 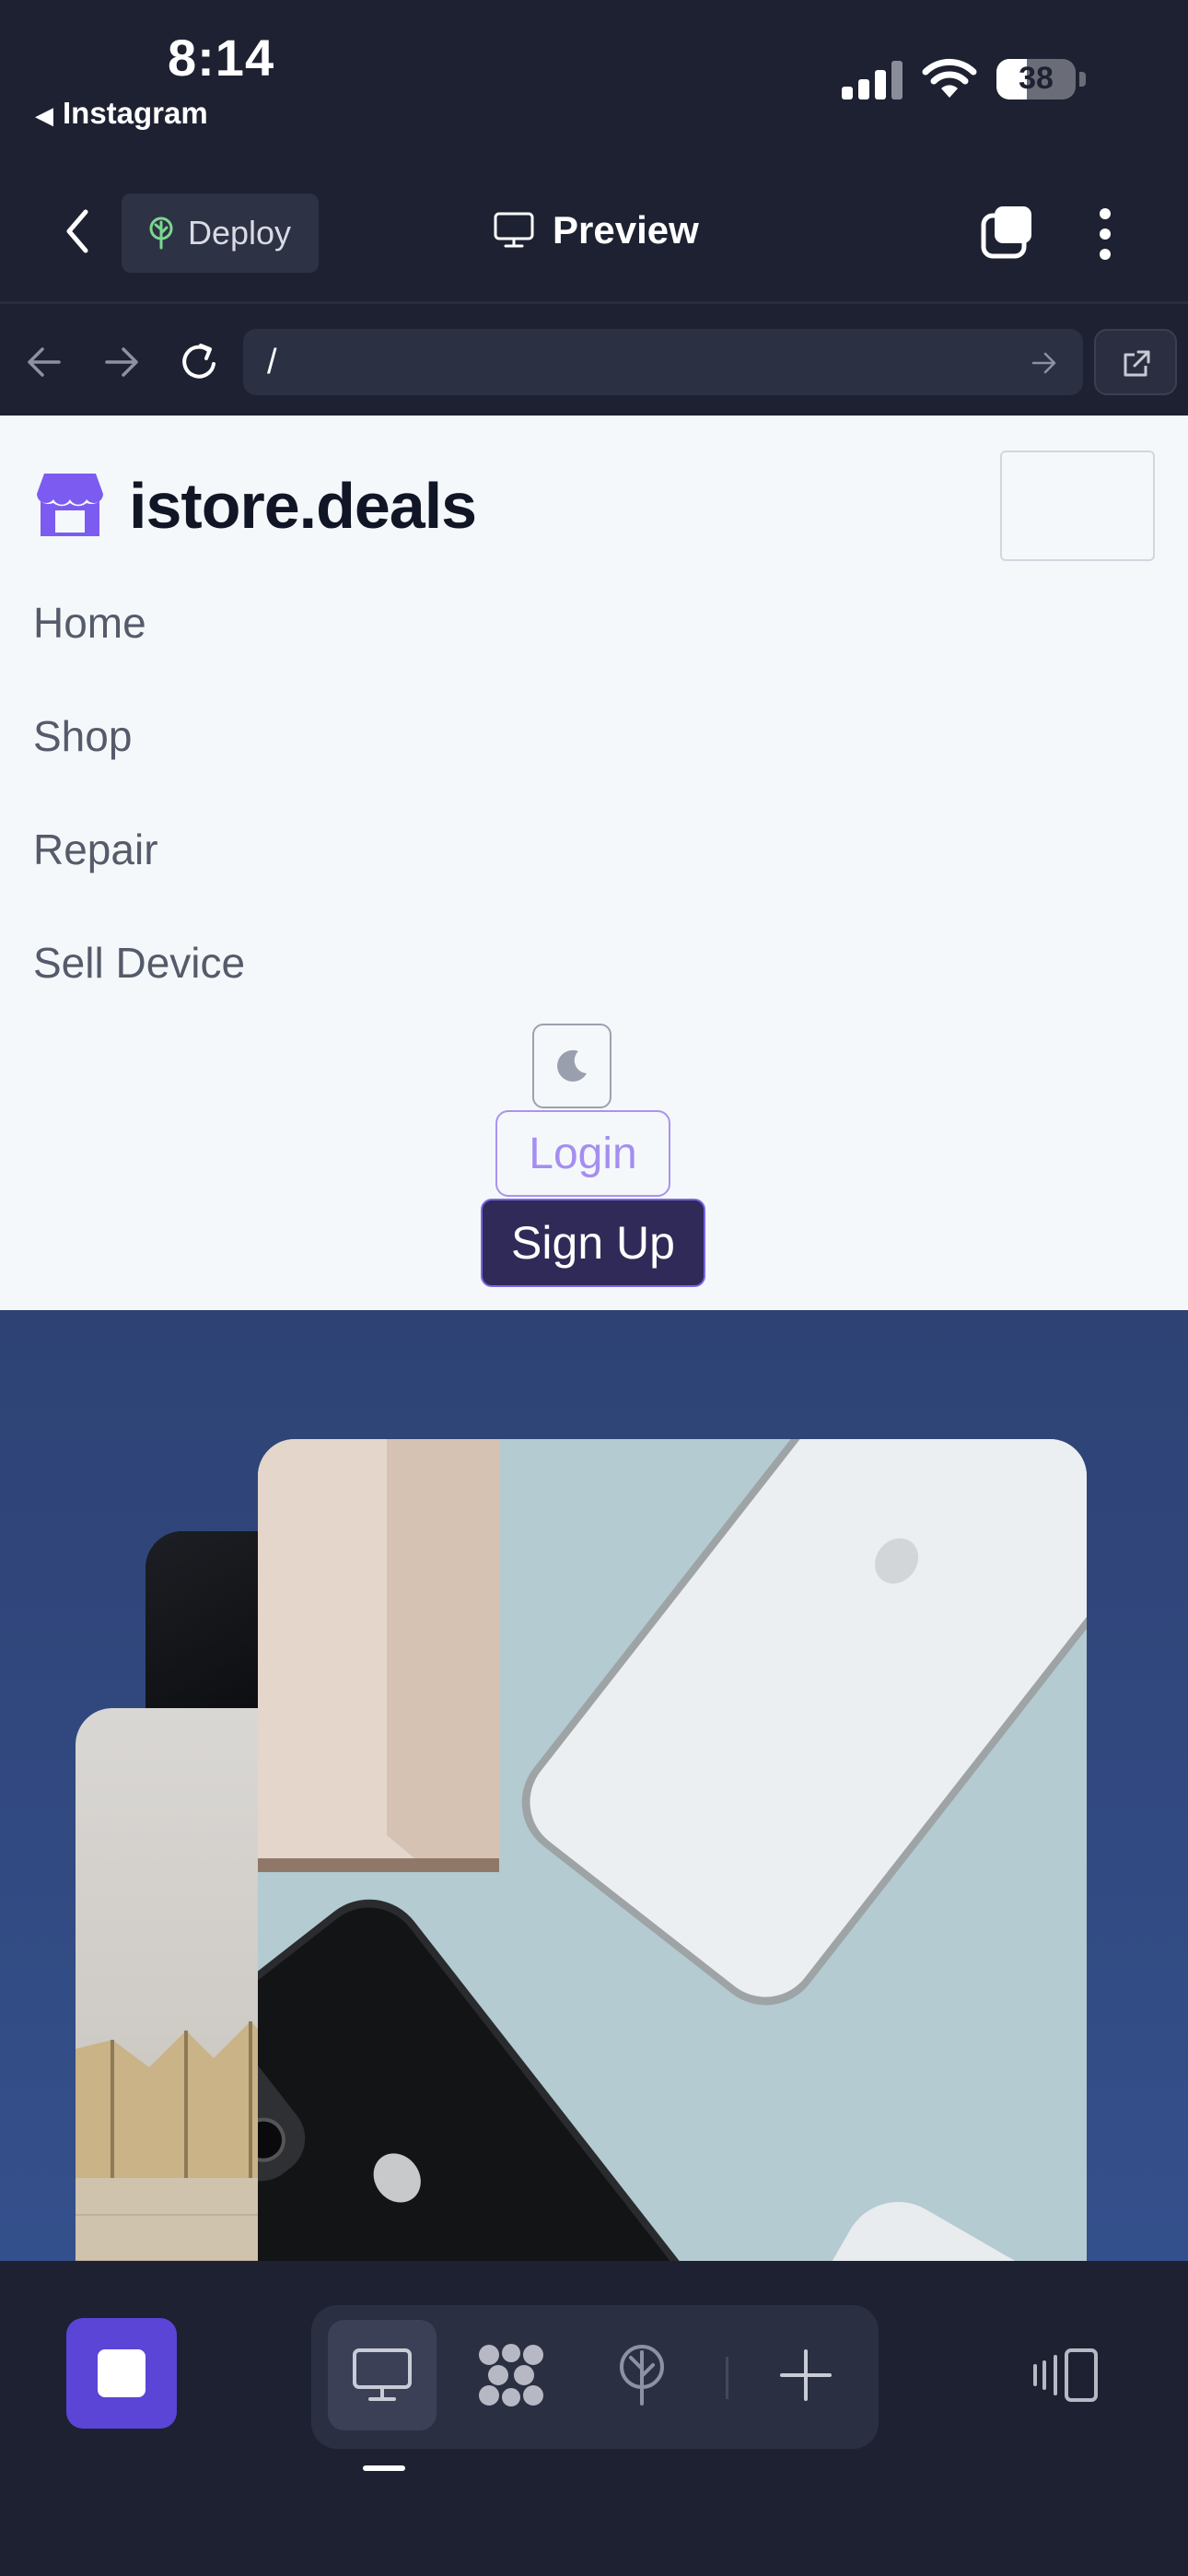 What do you see at coordinates (161, 233) in the screenshot?
I see `deploy-tree-icon` at bounding box center [161, 233].